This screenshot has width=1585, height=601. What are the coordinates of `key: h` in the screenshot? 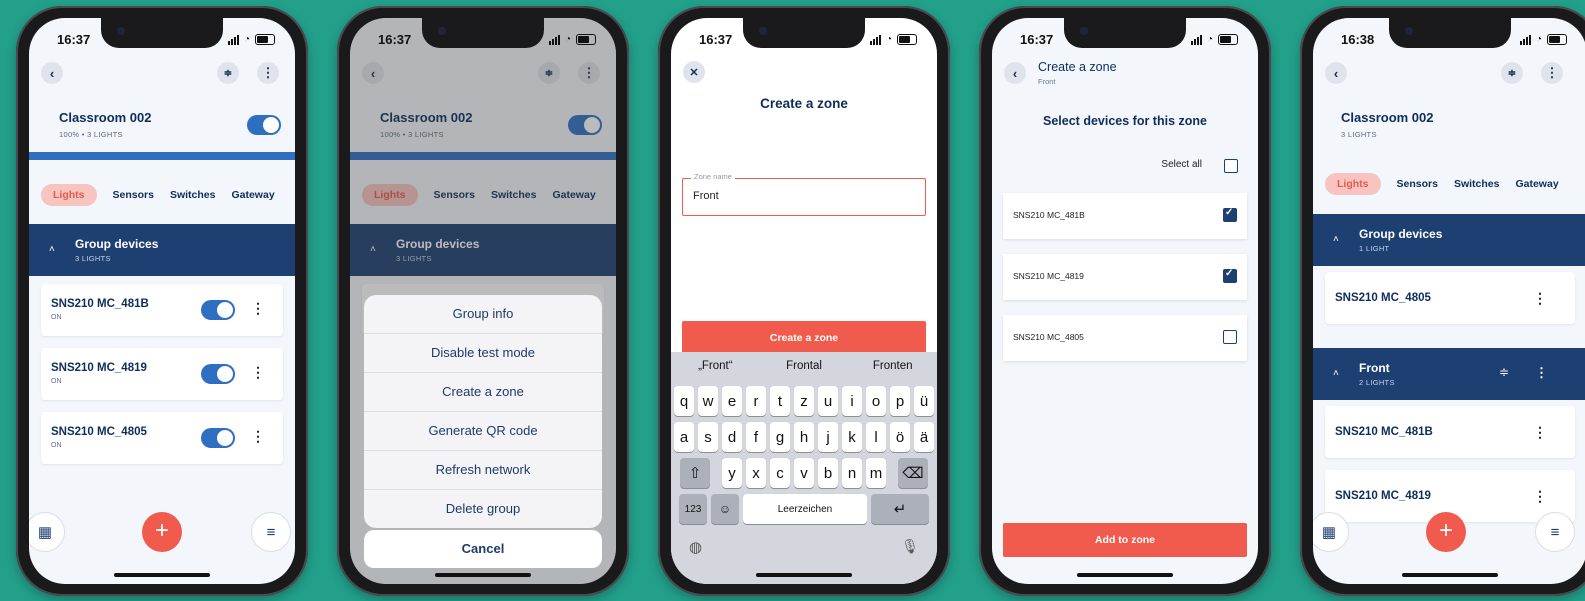 It's located at (804, 437).